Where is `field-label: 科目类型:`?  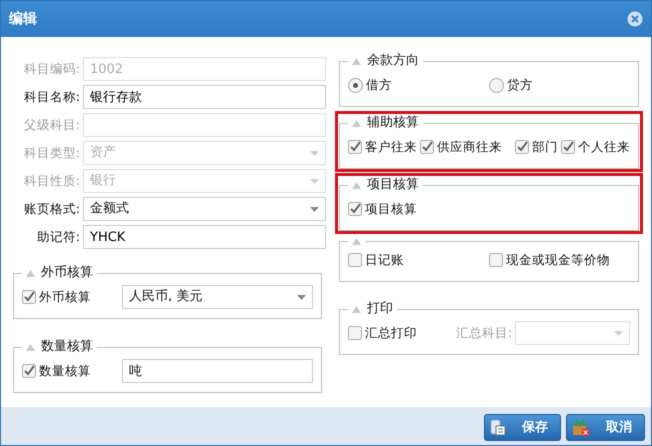
field-label: 科目类型: is located at coordinates (51, 153).